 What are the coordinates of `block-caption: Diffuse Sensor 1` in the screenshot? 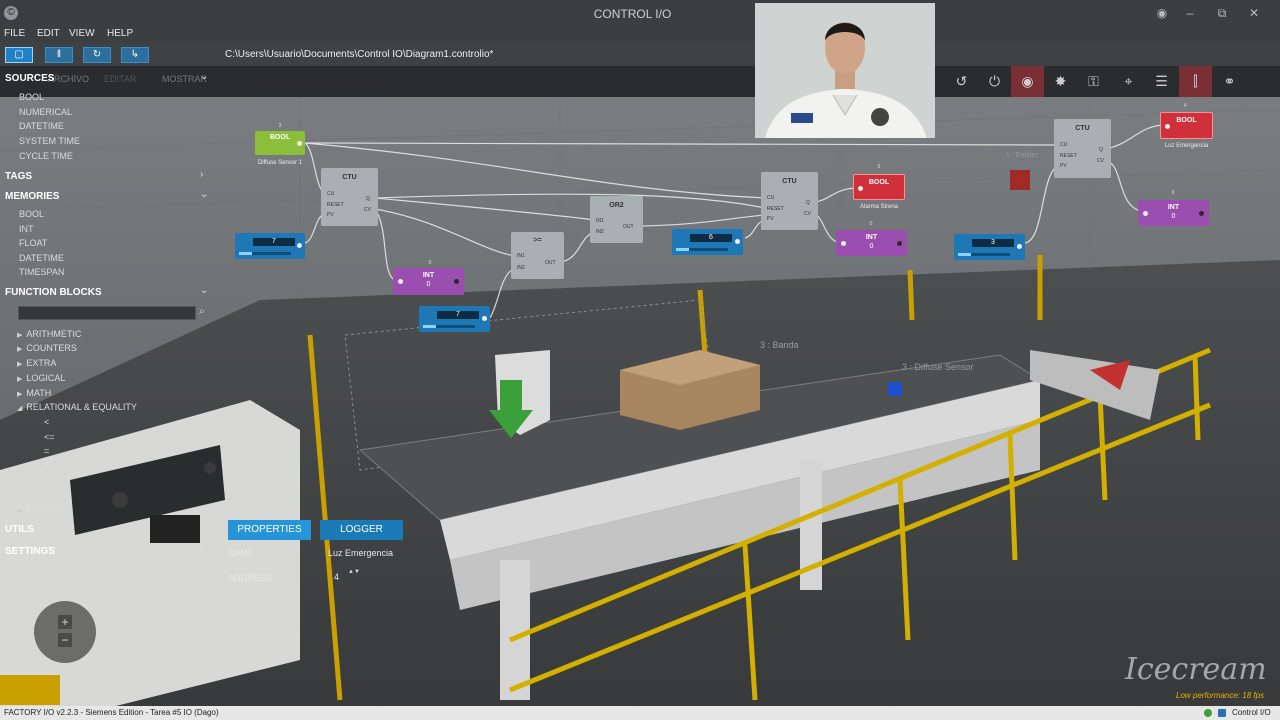 It's located at (280, 163).